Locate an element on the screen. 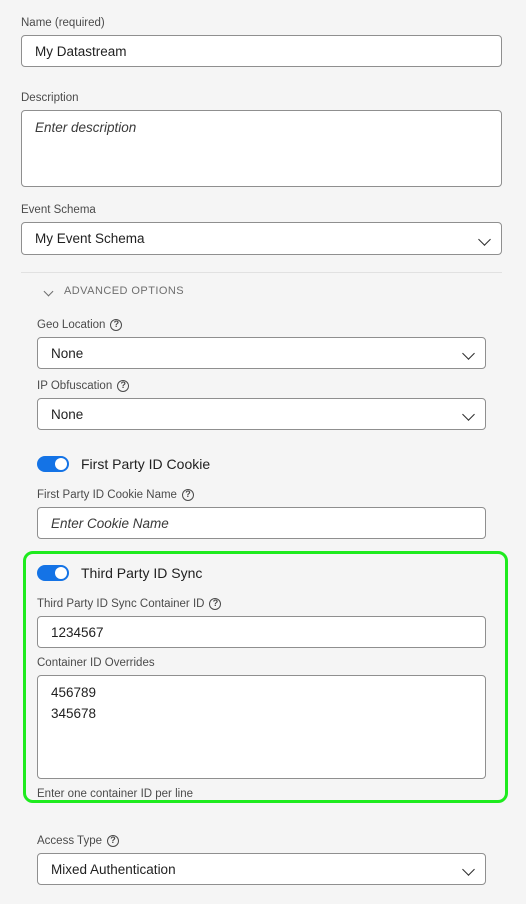  name-field-group: Name (required) My Datastream is located at coordinates (261, 41).